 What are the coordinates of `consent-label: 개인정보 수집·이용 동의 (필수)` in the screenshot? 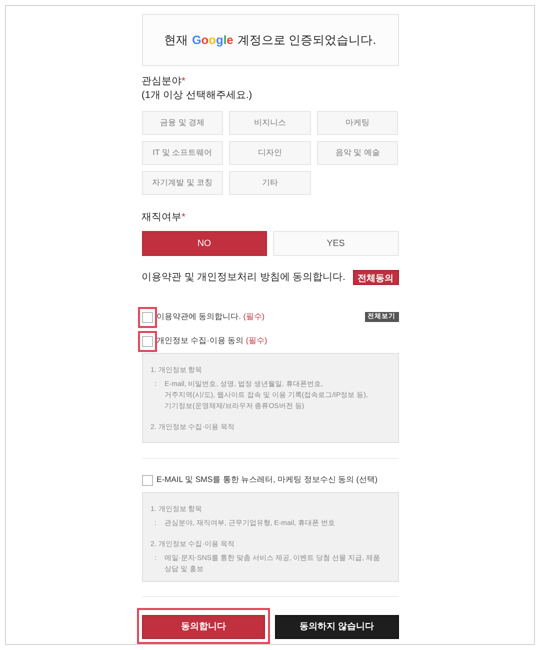 It's located at (212, 341).